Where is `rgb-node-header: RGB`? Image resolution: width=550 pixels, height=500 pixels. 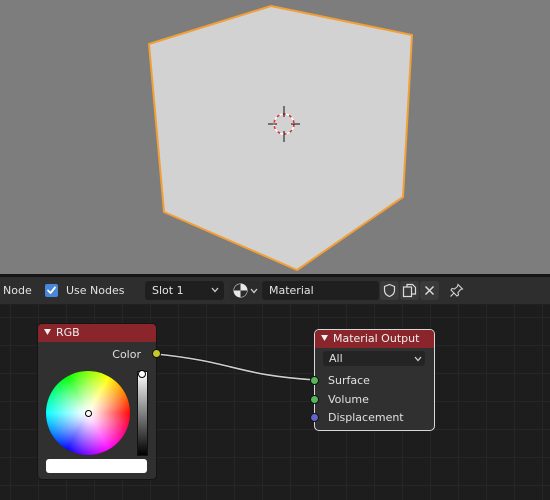
rgb-node-header: RGB is located at coordinates (97, 333).